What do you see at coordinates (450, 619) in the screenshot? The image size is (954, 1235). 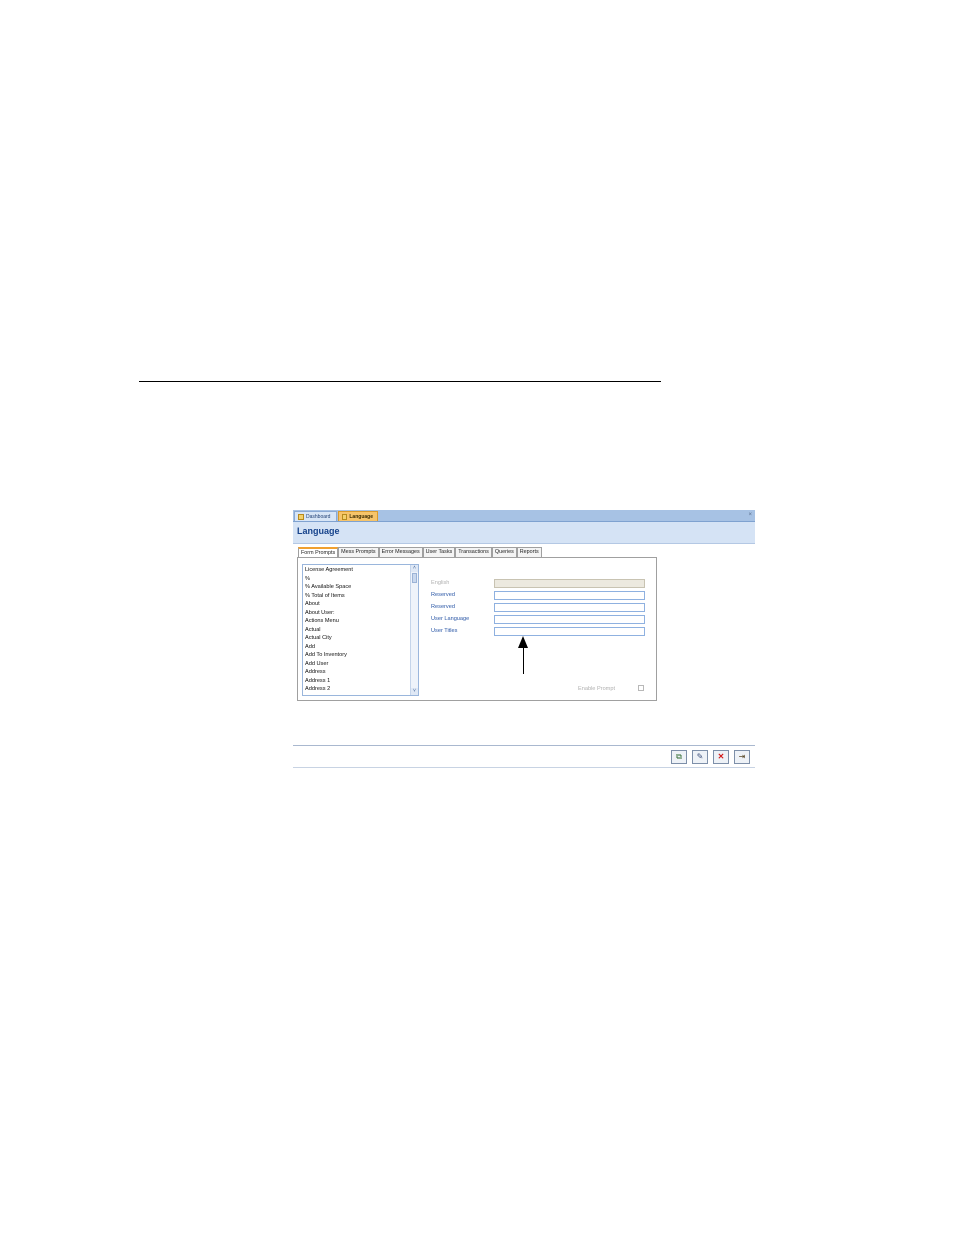 I see `user-language-label: User Language` at bounding box center [450, 619].